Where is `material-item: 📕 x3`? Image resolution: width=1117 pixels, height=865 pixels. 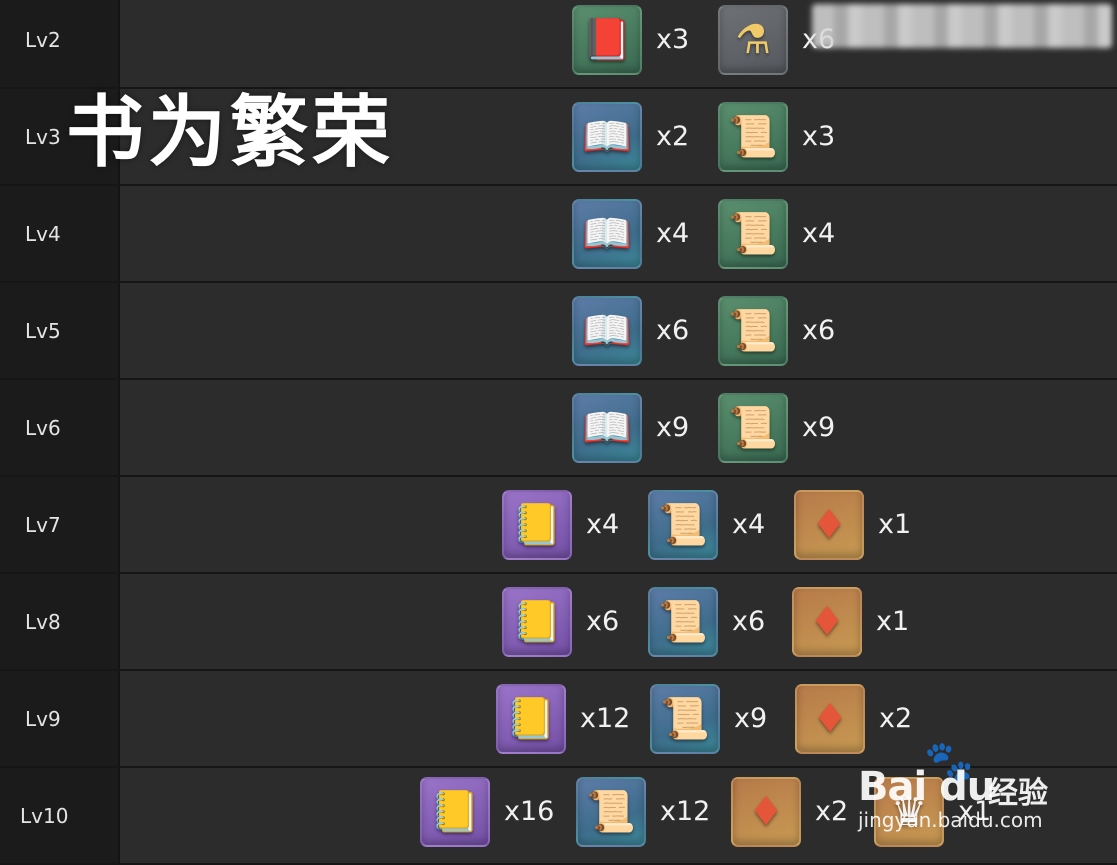 material-item: 📕 x3 is located at coordinates (634, 39).